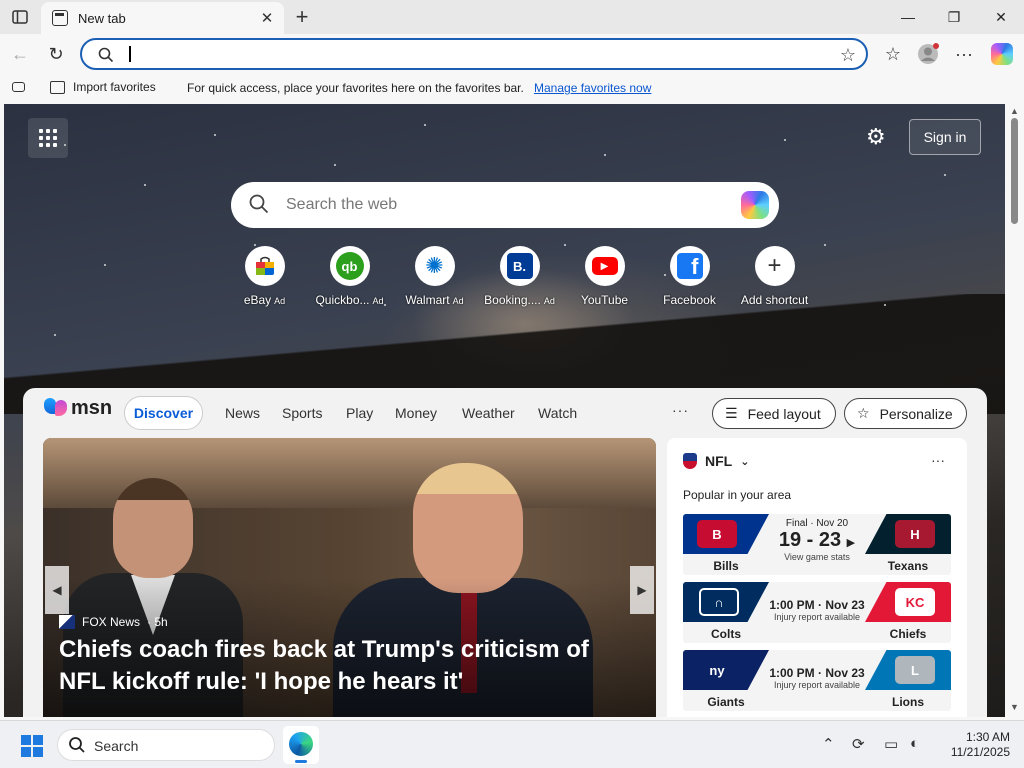 This screenshot has width=1024, height=768. I want to click on tab-money: Money, so click(416, 413).